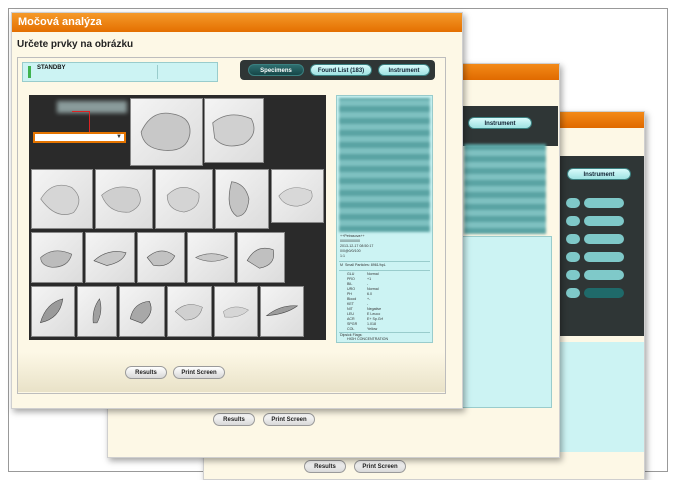 The width and height of the screenshot is (678, 480). Describe the element at coordinates (231, 372) in the screenshot. I see `bottom-toolbar: Results Print Screen` at that location.